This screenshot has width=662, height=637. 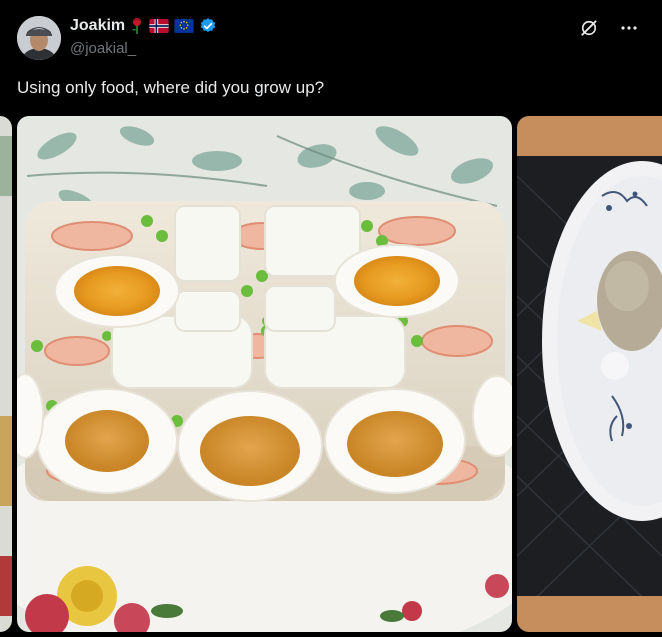 What do you see at coordinates (589, 28) in the screenshot?
I see `grok-icon` at bounding box center [589, 28].